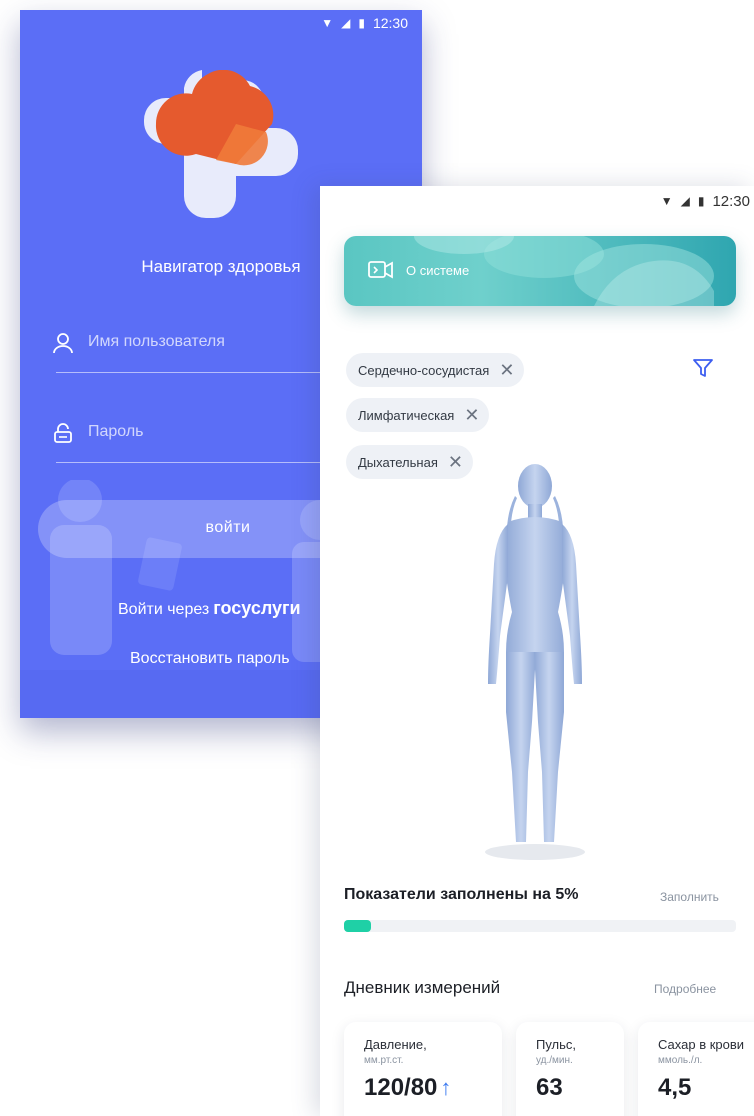  I want to click on about-system-banner: О системе, so click(540, 271).